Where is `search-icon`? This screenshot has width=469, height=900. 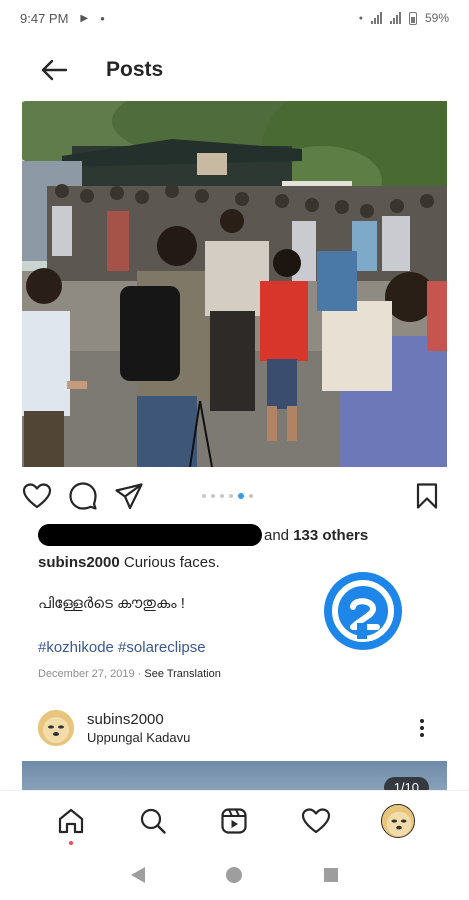
search-icon is located at coordinates (153, 821).